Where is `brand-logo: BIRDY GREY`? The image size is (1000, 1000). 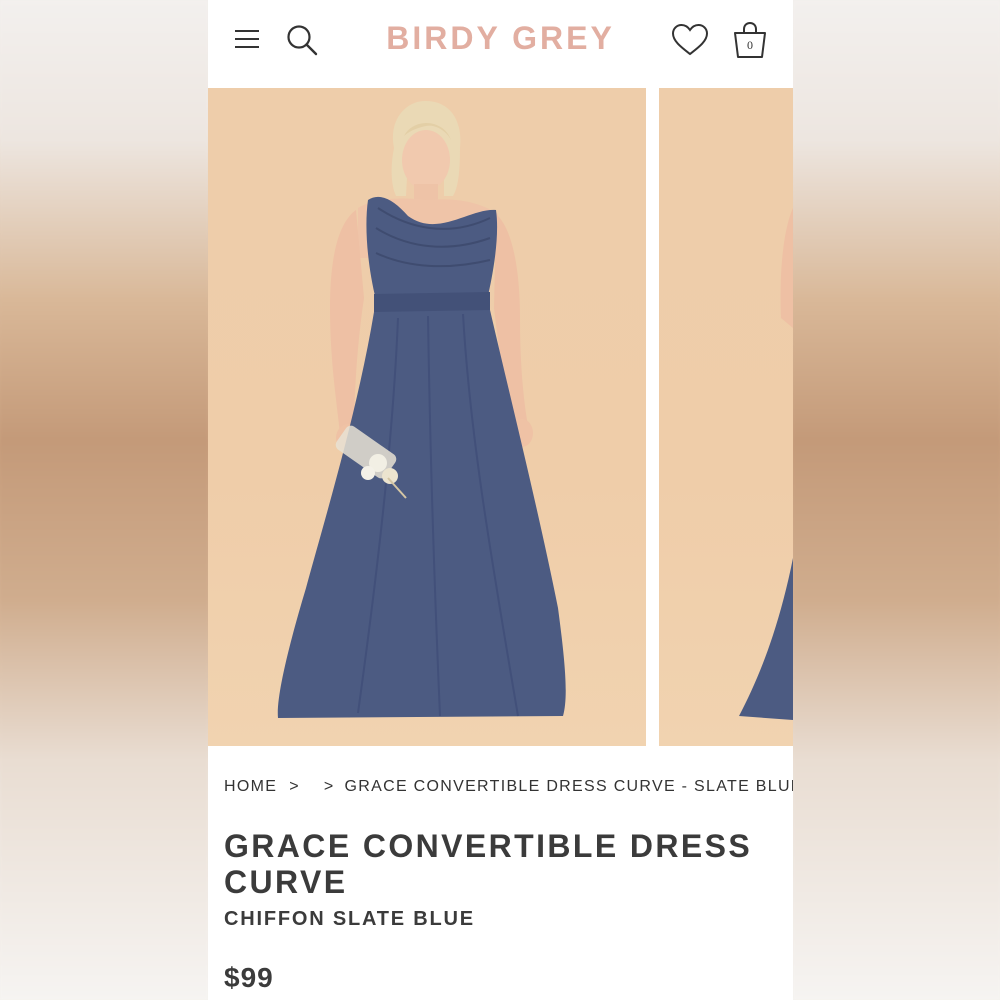
brand-logo: BIRDY GREY is located at coordinates (500, 38).